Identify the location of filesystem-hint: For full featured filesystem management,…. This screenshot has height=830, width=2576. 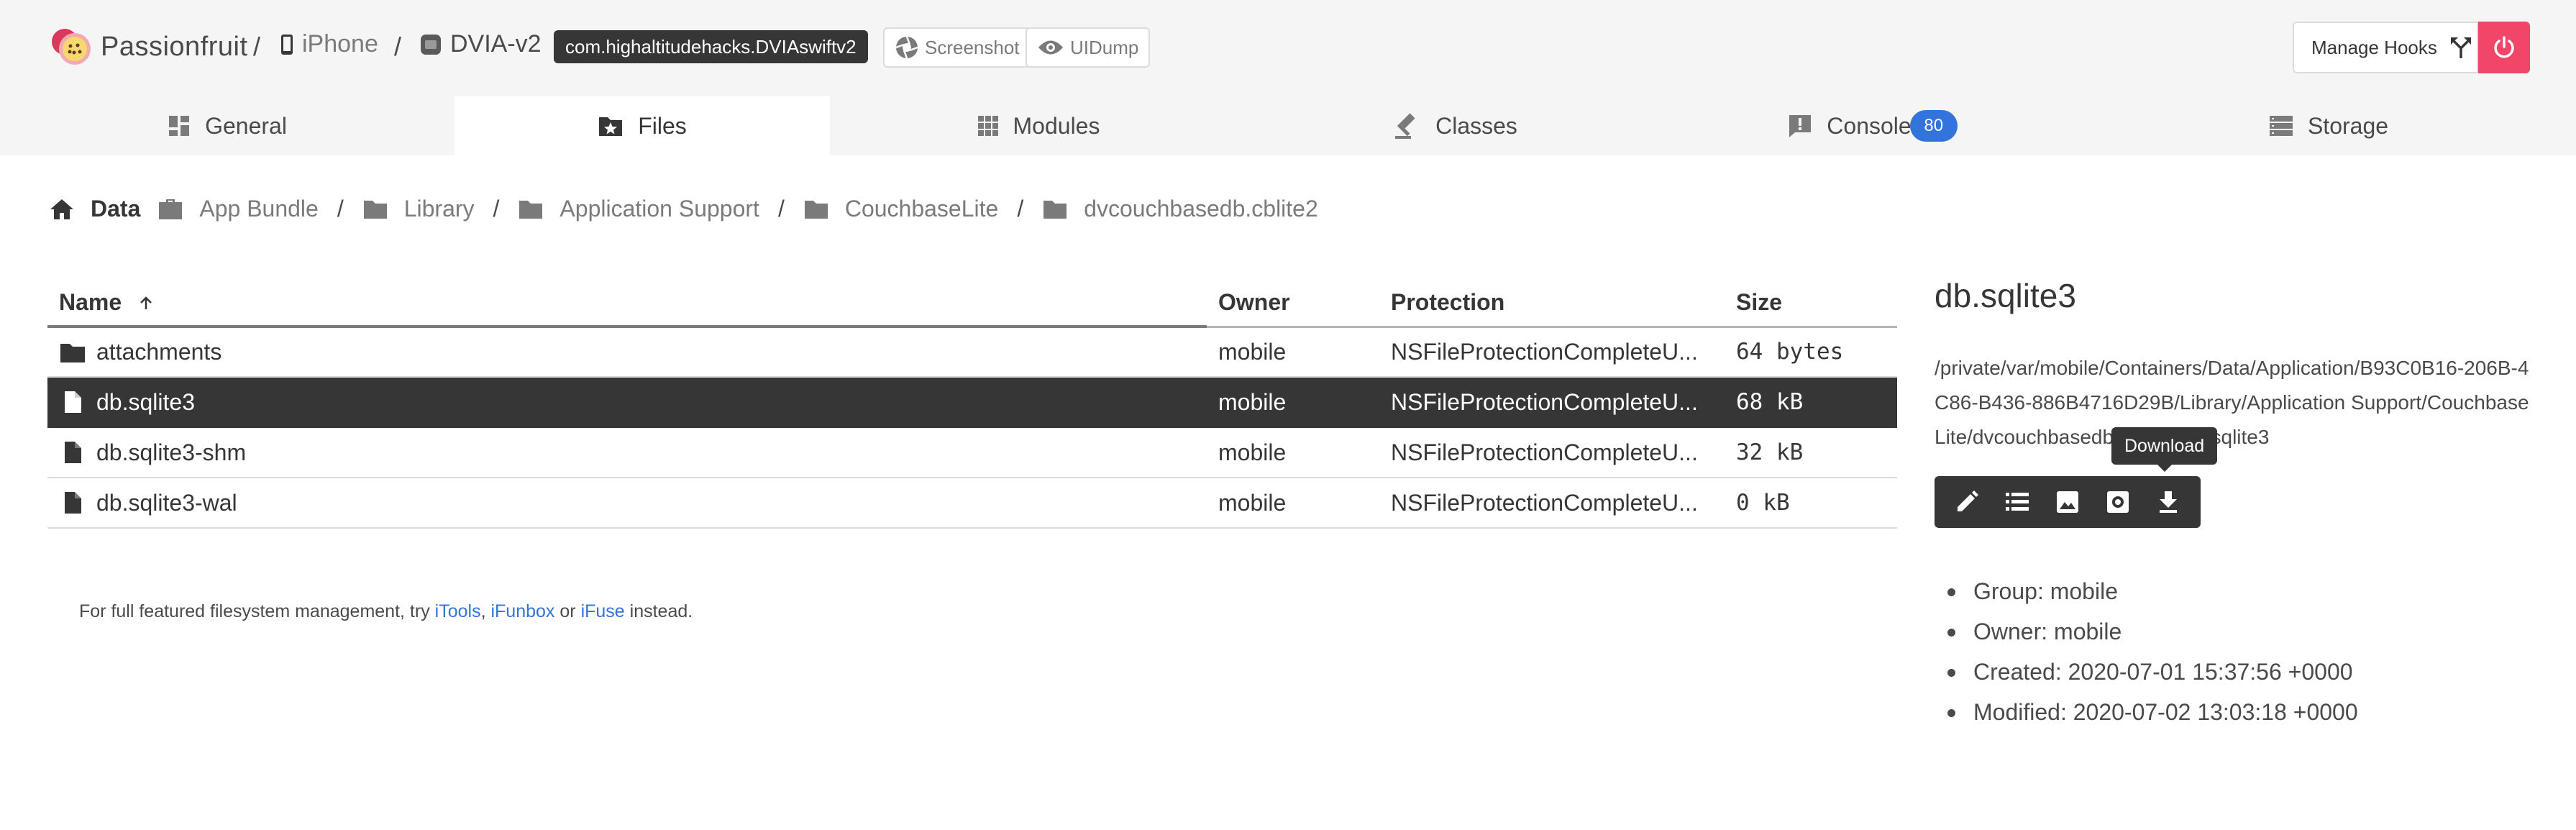
(386, 612).